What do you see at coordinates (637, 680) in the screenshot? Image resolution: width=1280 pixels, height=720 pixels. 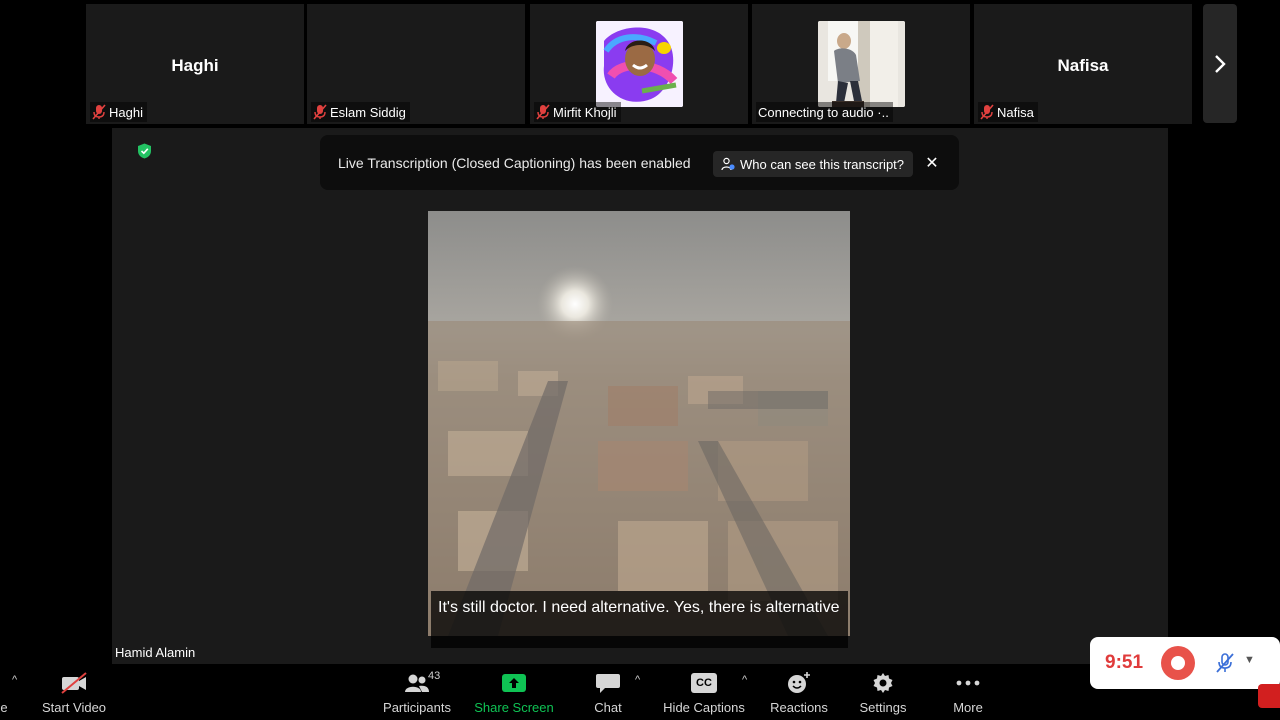 I see `chat-options-caret: ^` at bounding box center [637, 680].